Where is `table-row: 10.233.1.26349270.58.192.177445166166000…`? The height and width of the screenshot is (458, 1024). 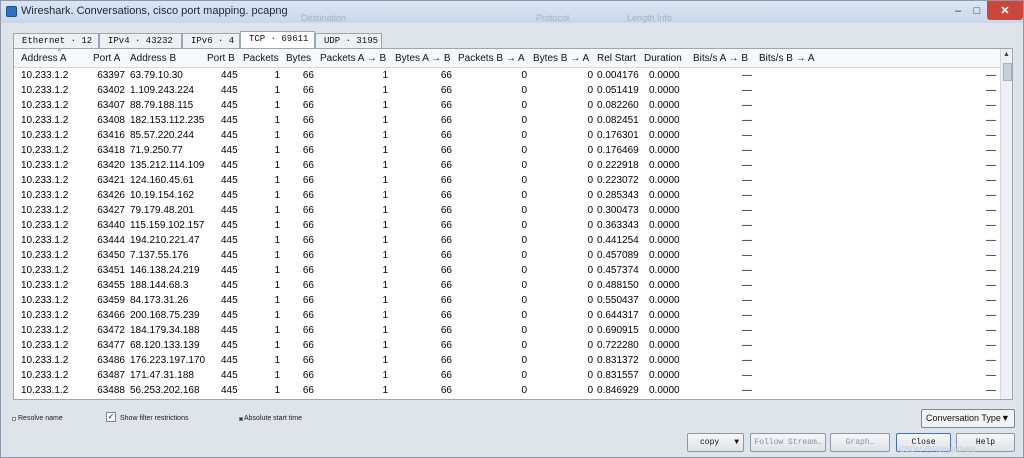 table-row: 10.233.1.26349270.58.192.177445166166000… is located at coordinates (507, 398).